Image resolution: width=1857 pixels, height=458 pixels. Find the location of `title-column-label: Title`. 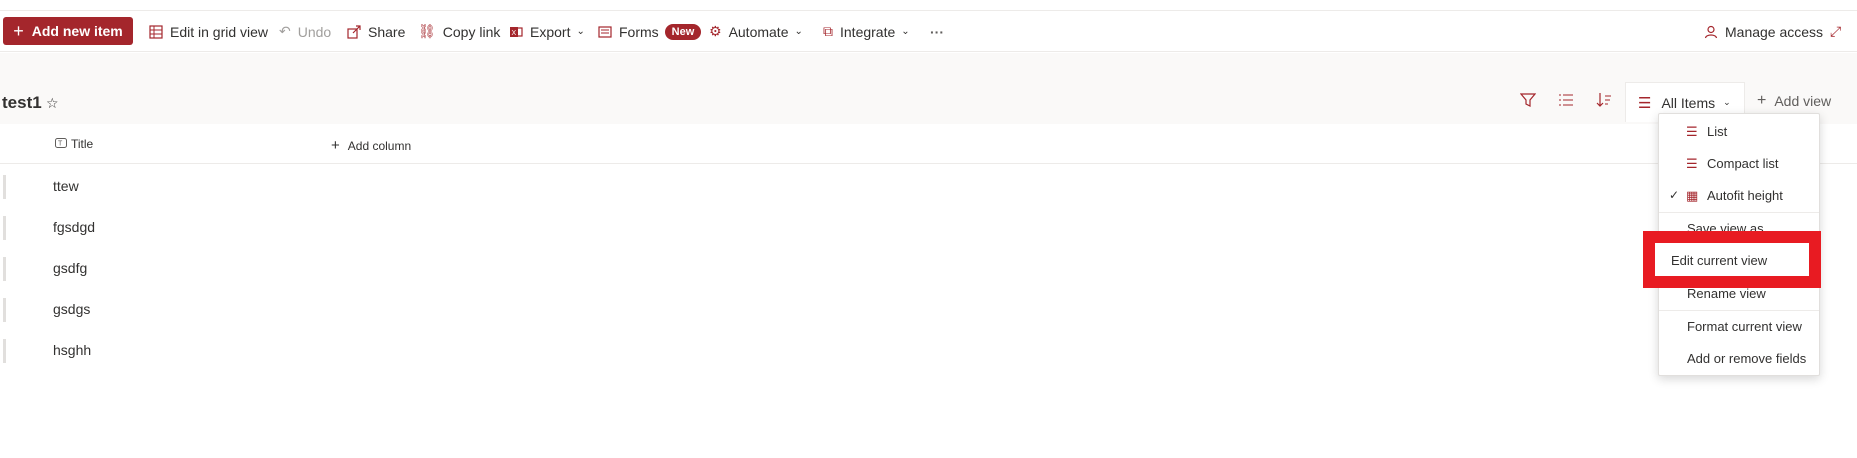

title-column-label: Title is located at coordinates (82, 144).